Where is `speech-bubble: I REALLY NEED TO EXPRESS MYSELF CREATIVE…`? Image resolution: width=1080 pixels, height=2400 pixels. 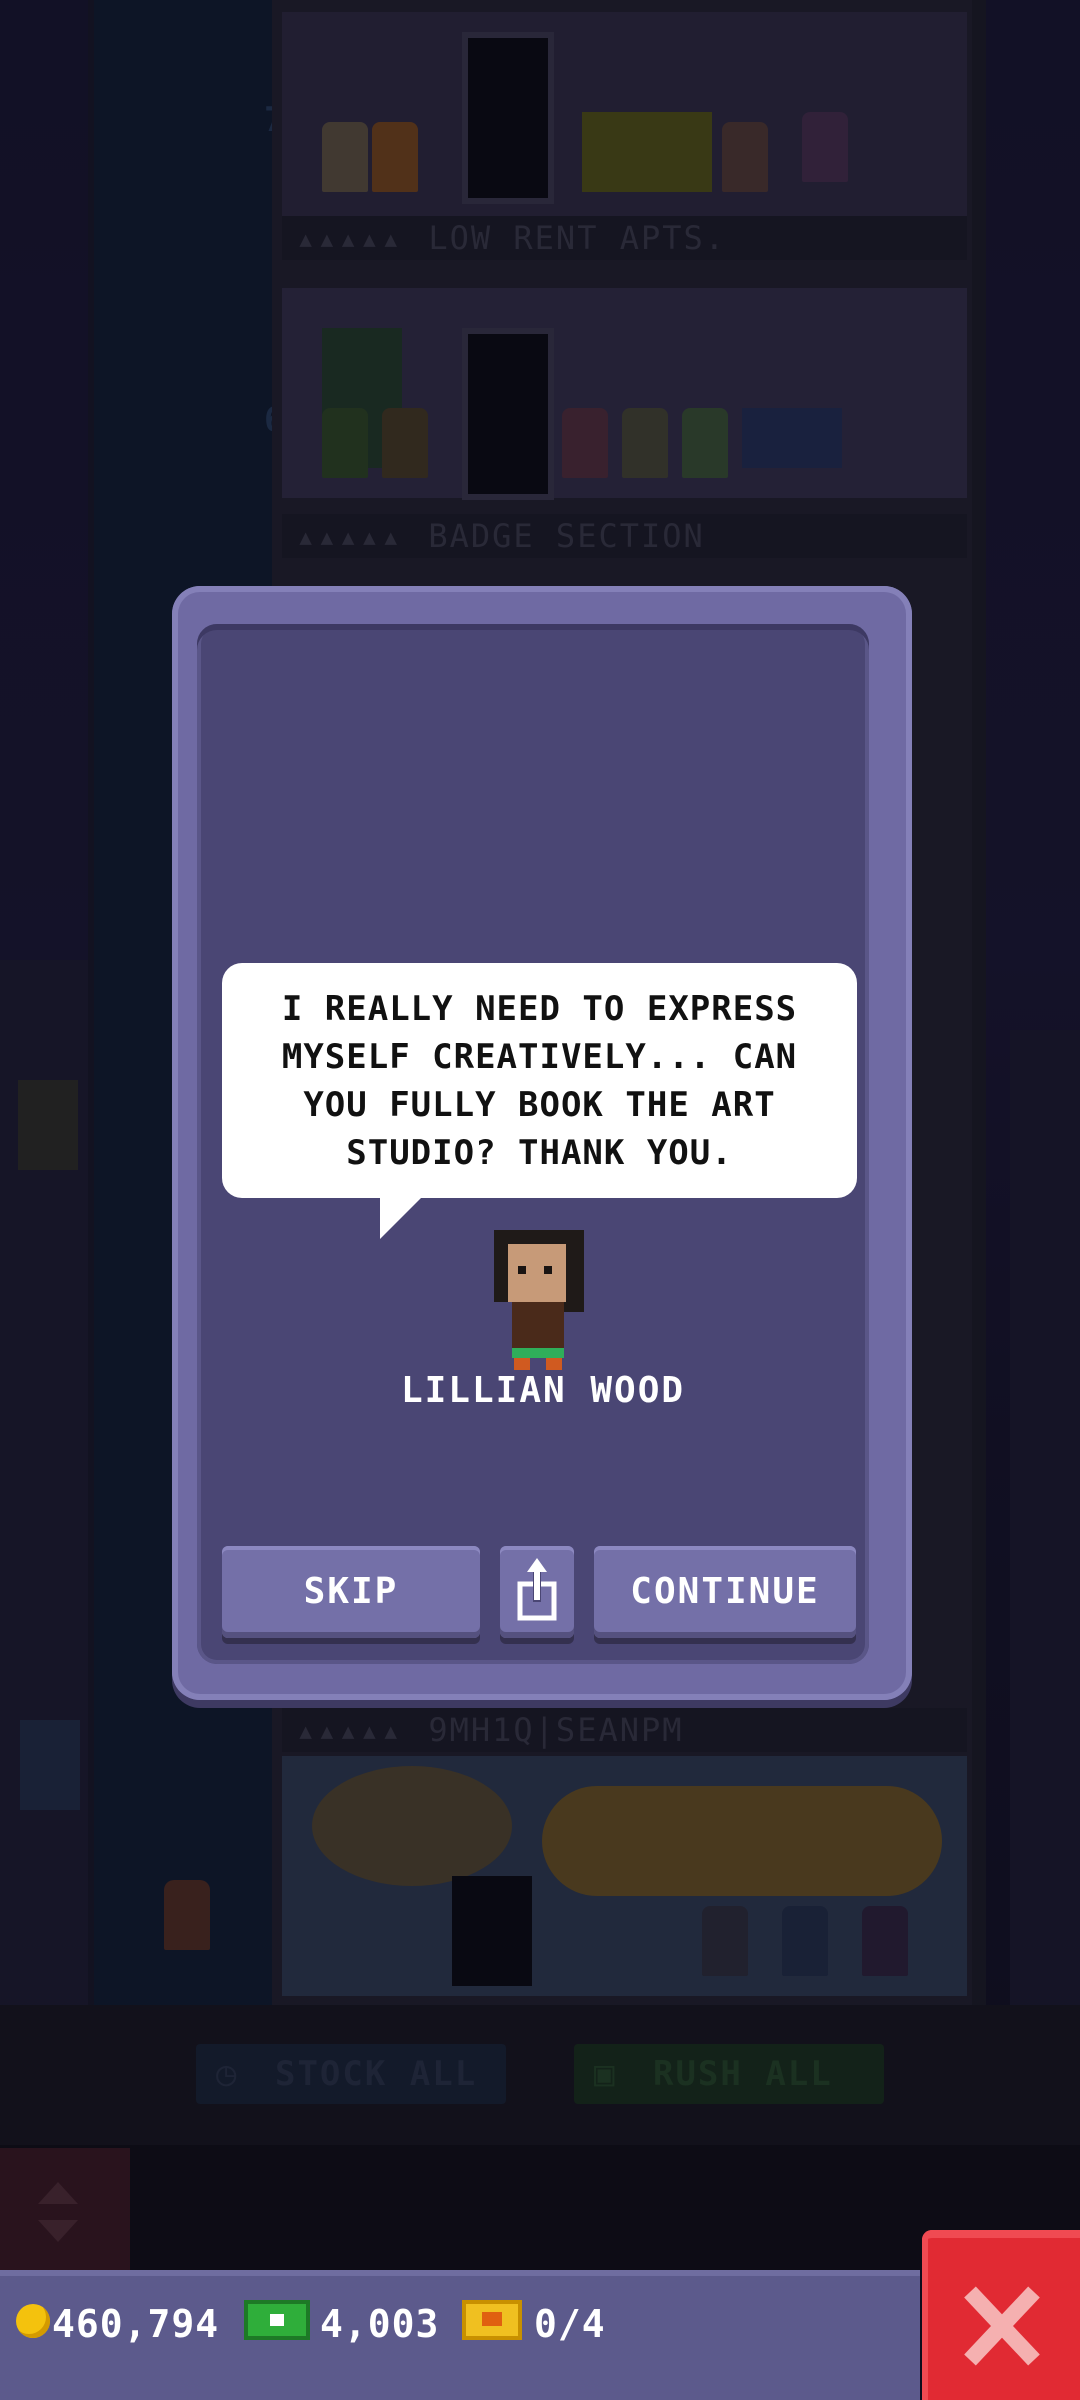 speech-bubble: I REALLY NEED TO EXPRESS MYSELF CREATIVE… is located at coordinates (539, 1080).